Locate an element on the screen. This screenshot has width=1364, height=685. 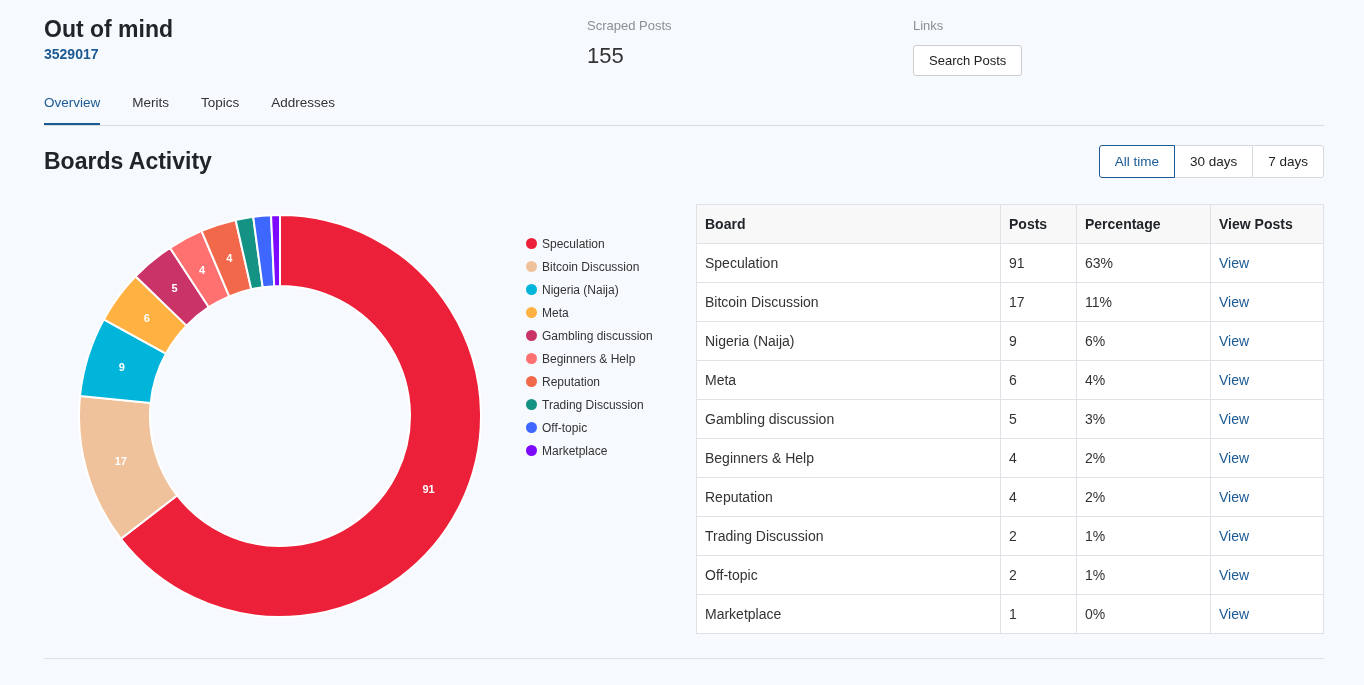
slice-label: 5 is located at coordinates (174, 288).